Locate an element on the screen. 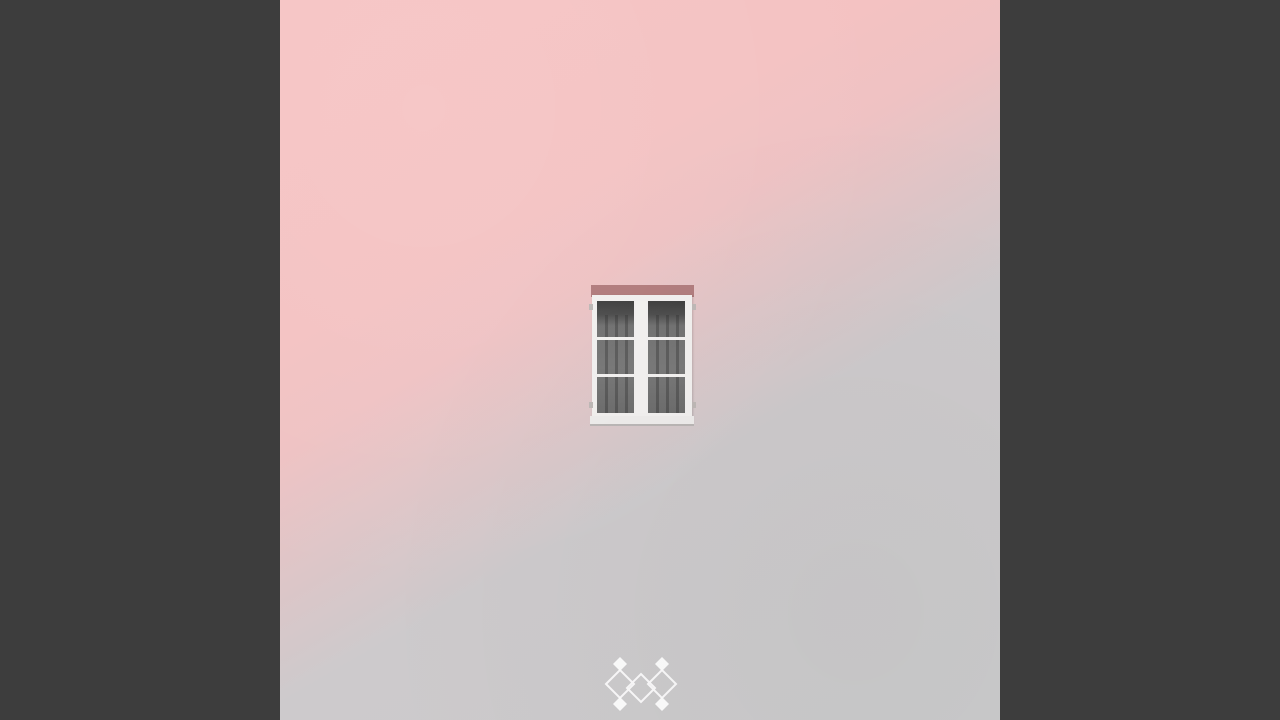  window-mullion is located at coordinates (641, 357).